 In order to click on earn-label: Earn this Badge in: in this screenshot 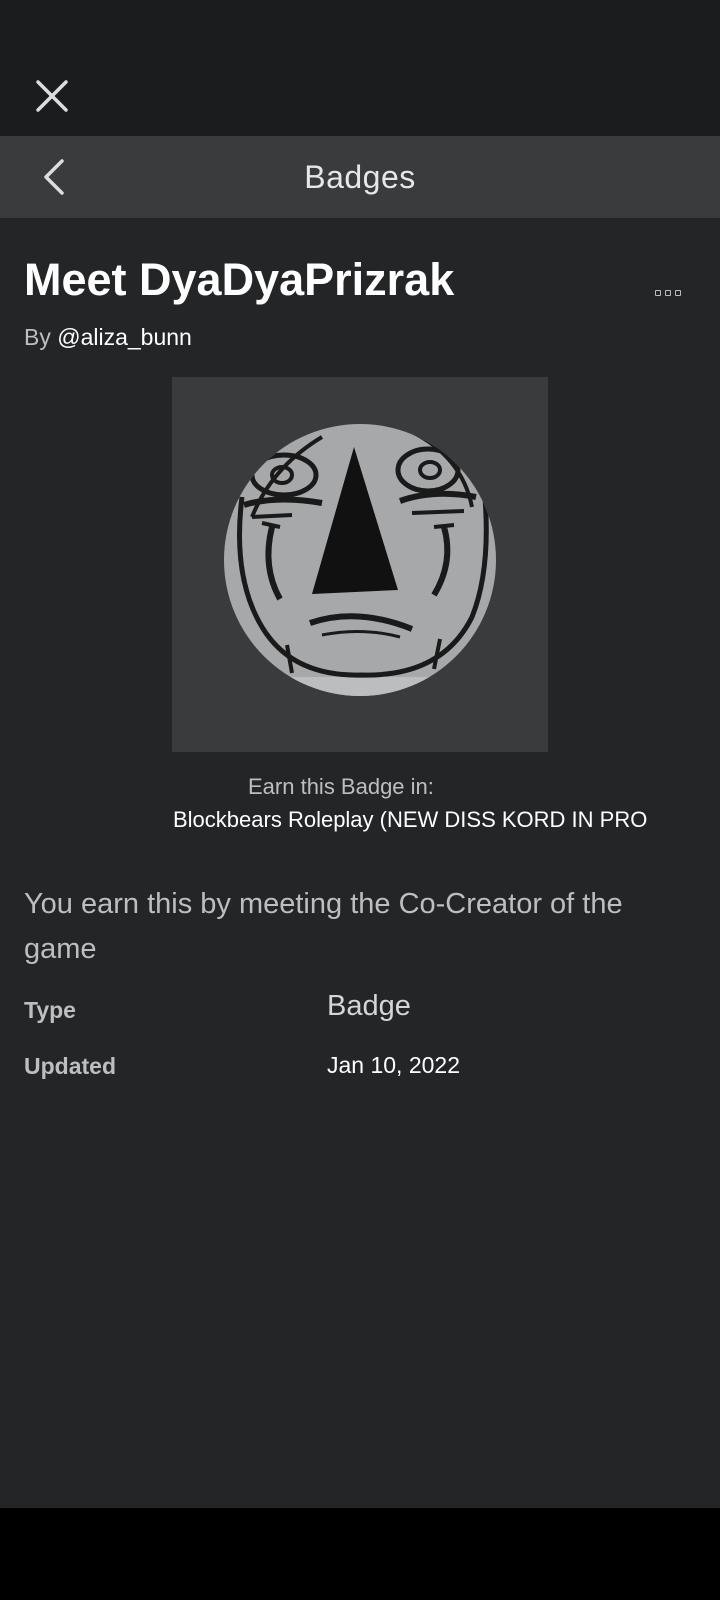, I will do `click(341, 786)`.